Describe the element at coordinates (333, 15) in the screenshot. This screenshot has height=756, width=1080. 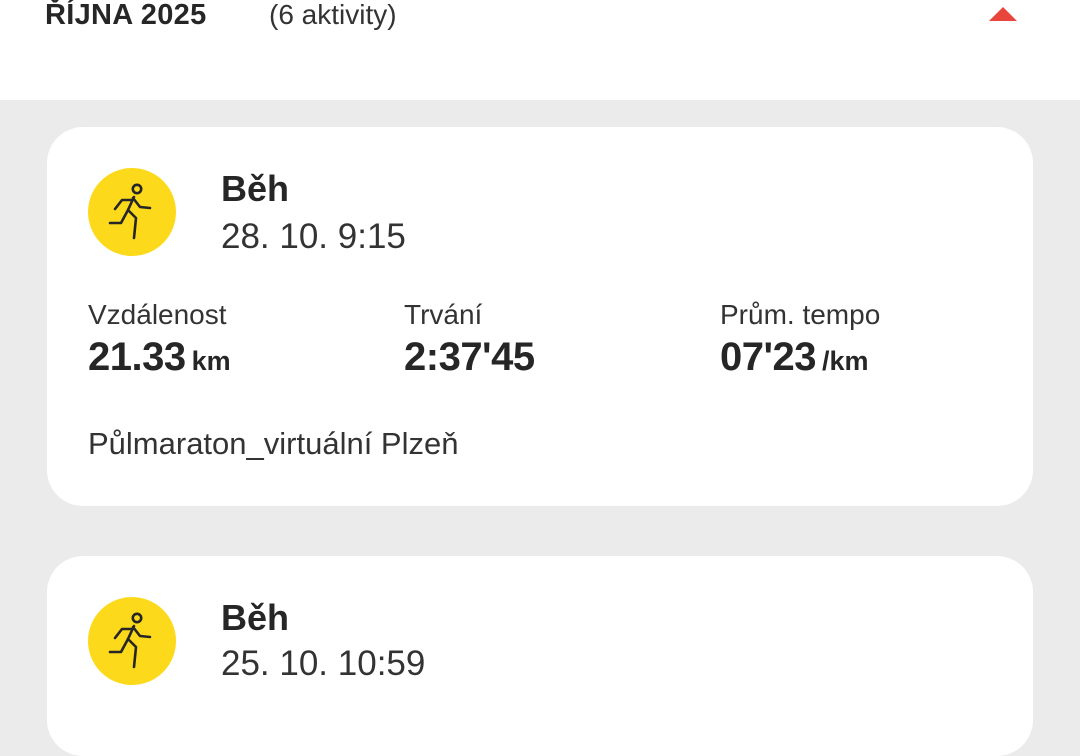
I see `activity-count: (6 aktivity)` at that location.